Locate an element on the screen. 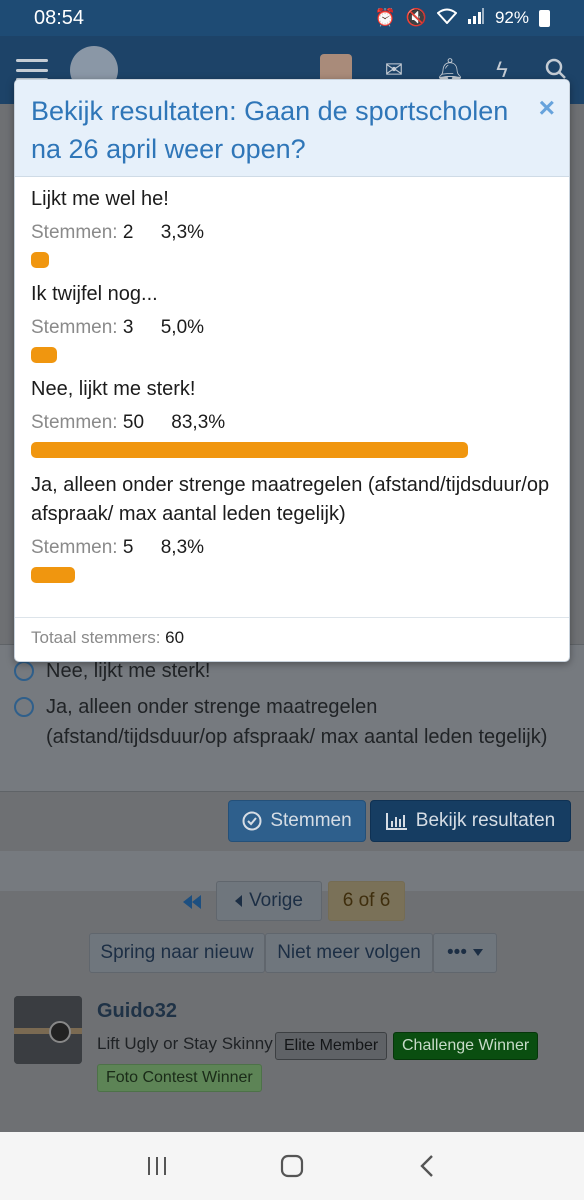  unfollow-label: Niet meer volgen is located at coordinates (349, 952).